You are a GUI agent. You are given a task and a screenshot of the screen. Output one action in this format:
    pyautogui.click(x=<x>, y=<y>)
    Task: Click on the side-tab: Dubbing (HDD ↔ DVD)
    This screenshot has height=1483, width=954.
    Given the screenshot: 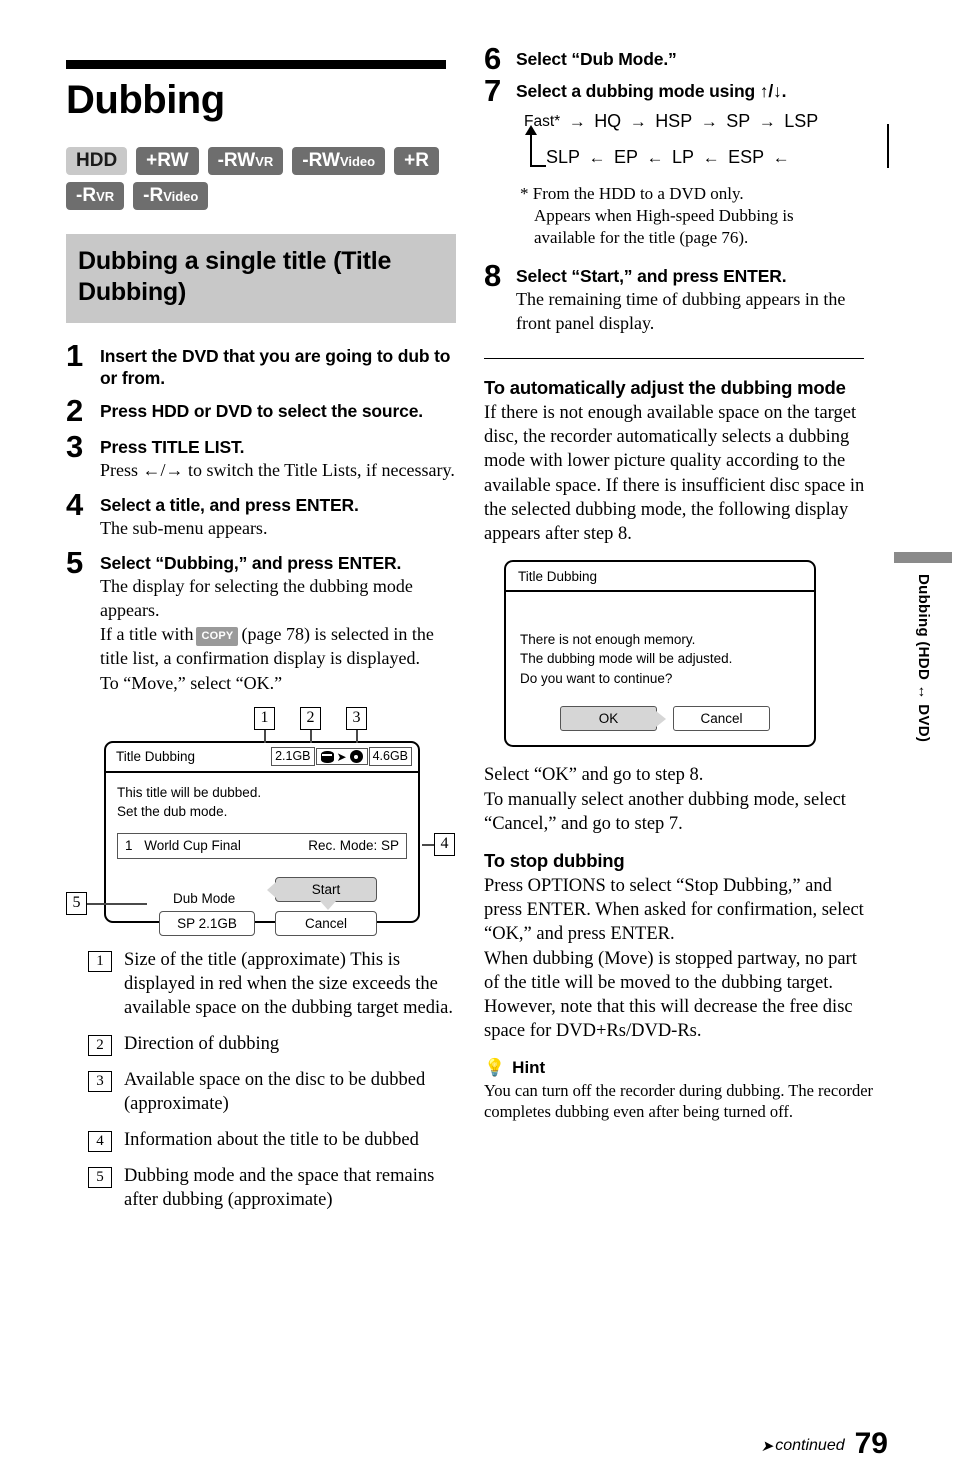 What is the action you would take?
    pyautogui.click(x=924, y=687)
    